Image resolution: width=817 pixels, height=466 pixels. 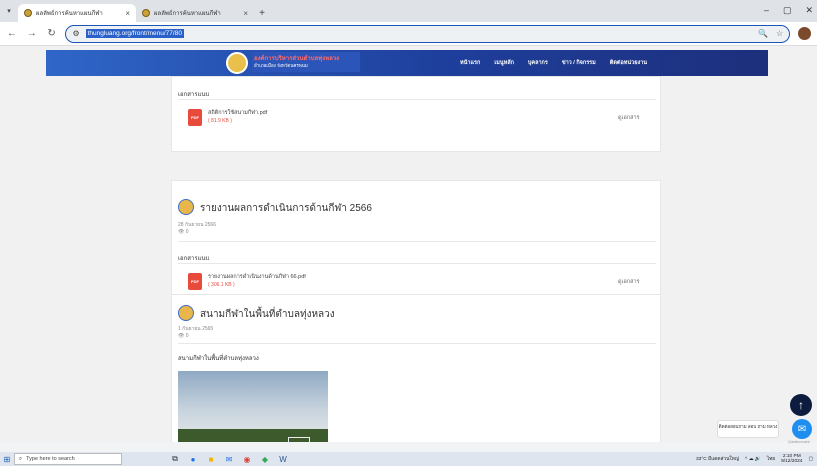 What do you see at coordinates (286, 208) in the screenshot?
I see `post-title: รายงานผลการดำเนินการด้านกีฬา 2566` at bounding box center [286, 208].